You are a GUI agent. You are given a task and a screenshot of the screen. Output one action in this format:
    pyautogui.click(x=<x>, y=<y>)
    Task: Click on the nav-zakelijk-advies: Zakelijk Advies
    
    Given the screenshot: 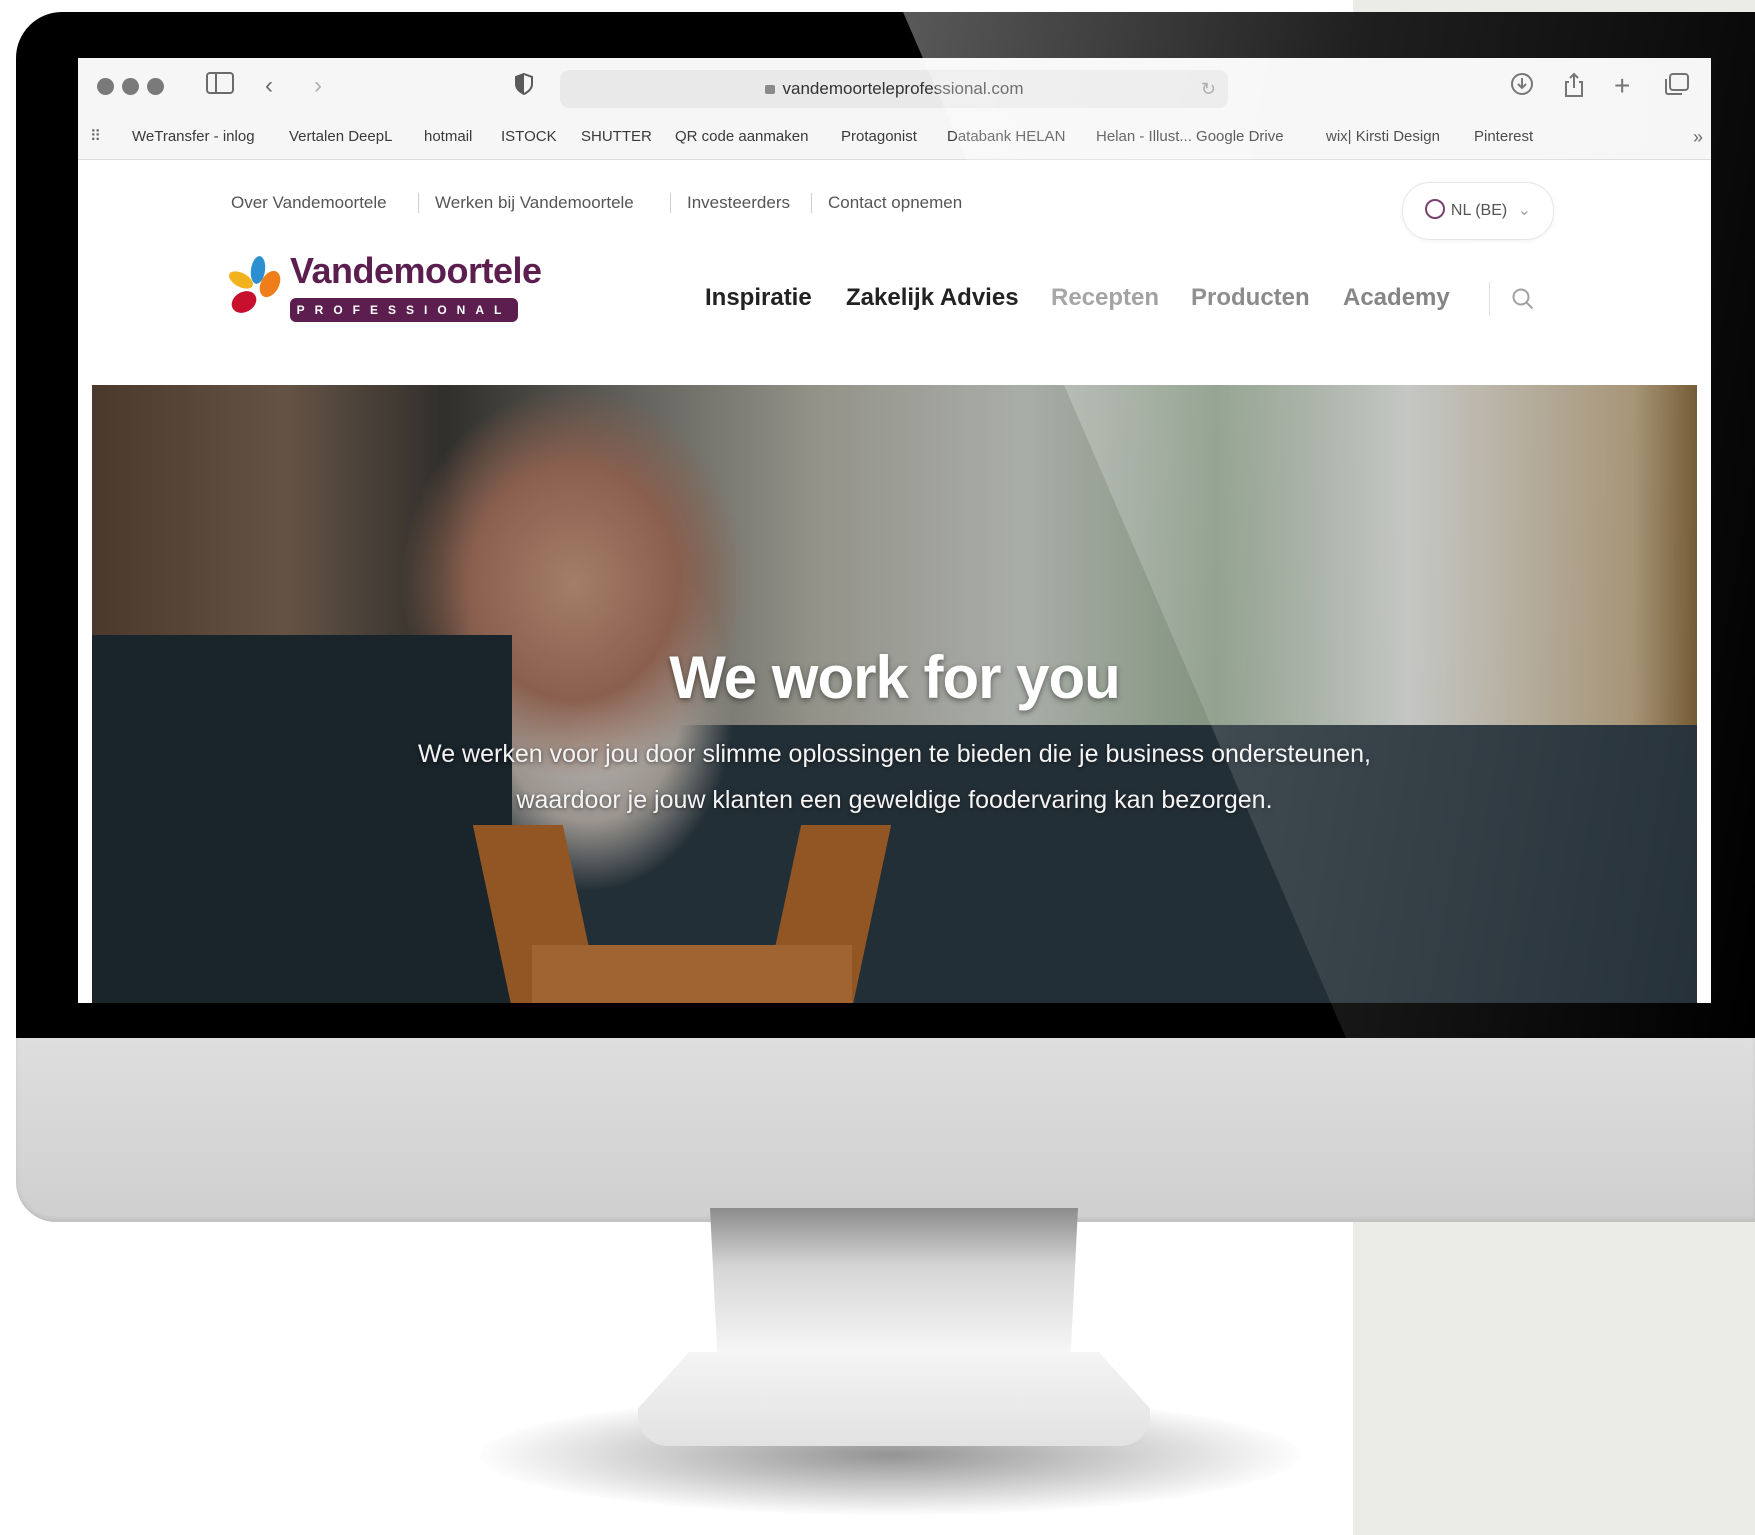 What is the action you would take?
    pyautogui.click(x=932, y=298)
    